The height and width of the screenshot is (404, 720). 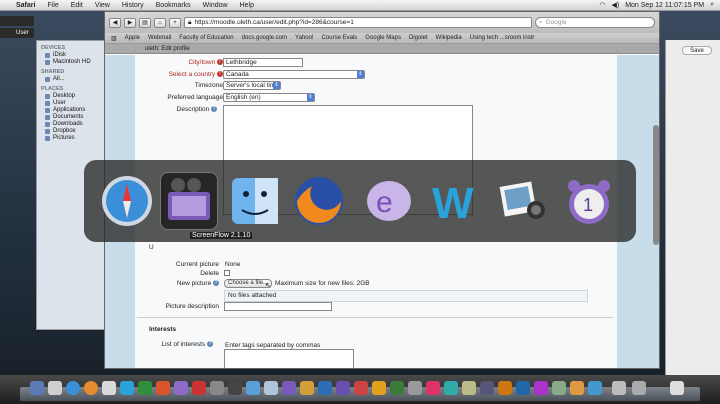 I want to click on interests-textarea, so click(x=289, y=358).